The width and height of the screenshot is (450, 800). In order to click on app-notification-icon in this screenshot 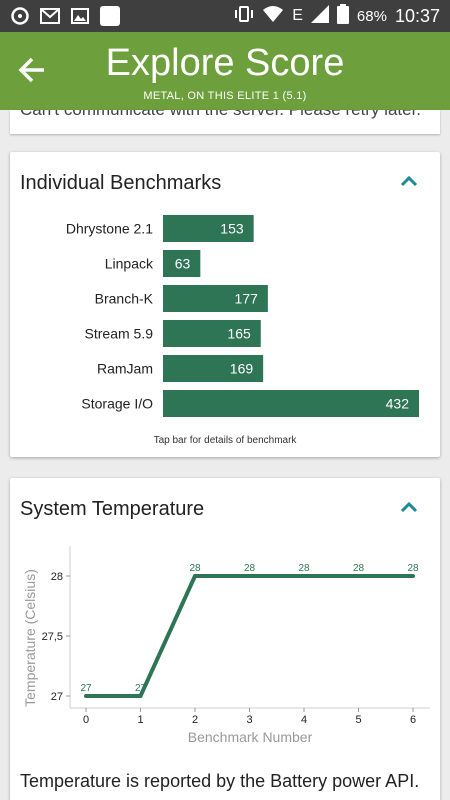, I will do `click(110, 16)`.